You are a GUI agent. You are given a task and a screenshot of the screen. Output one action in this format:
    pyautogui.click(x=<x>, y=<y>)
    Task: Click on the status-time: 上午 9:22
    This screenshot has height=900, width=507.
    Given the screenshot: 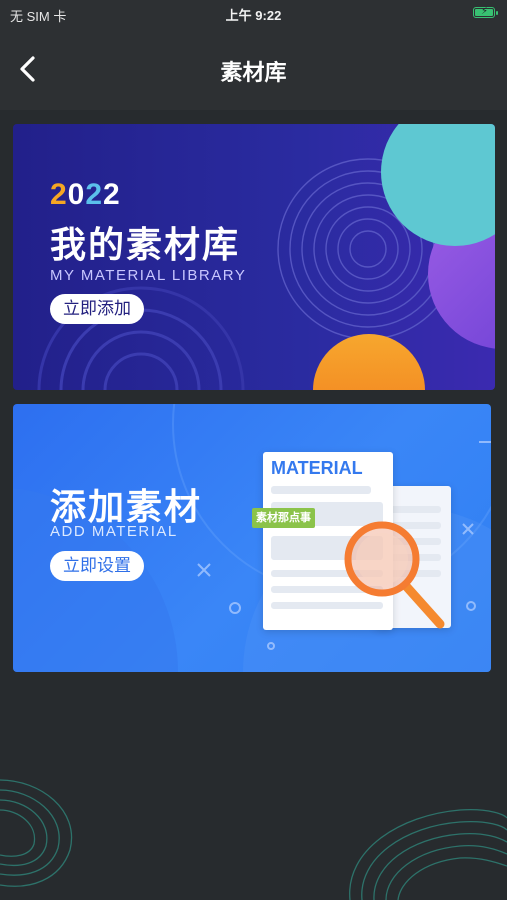 What is the action you would take?
    pyautogui.click(x=253, y=15)
    